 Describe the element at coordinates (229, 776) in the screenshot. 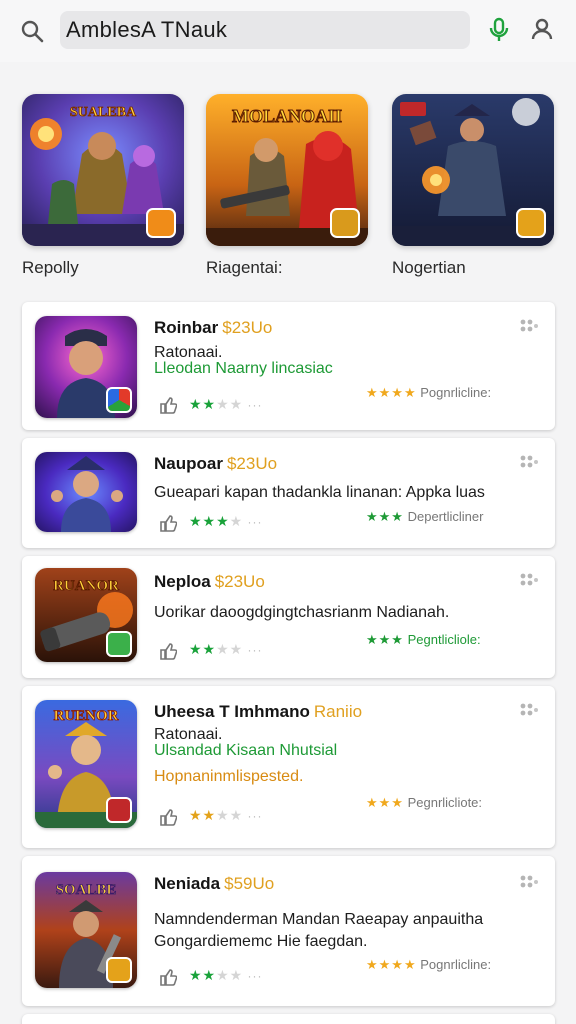

I see `app-desc-4c: Hopnaninmlispested.` at that location.